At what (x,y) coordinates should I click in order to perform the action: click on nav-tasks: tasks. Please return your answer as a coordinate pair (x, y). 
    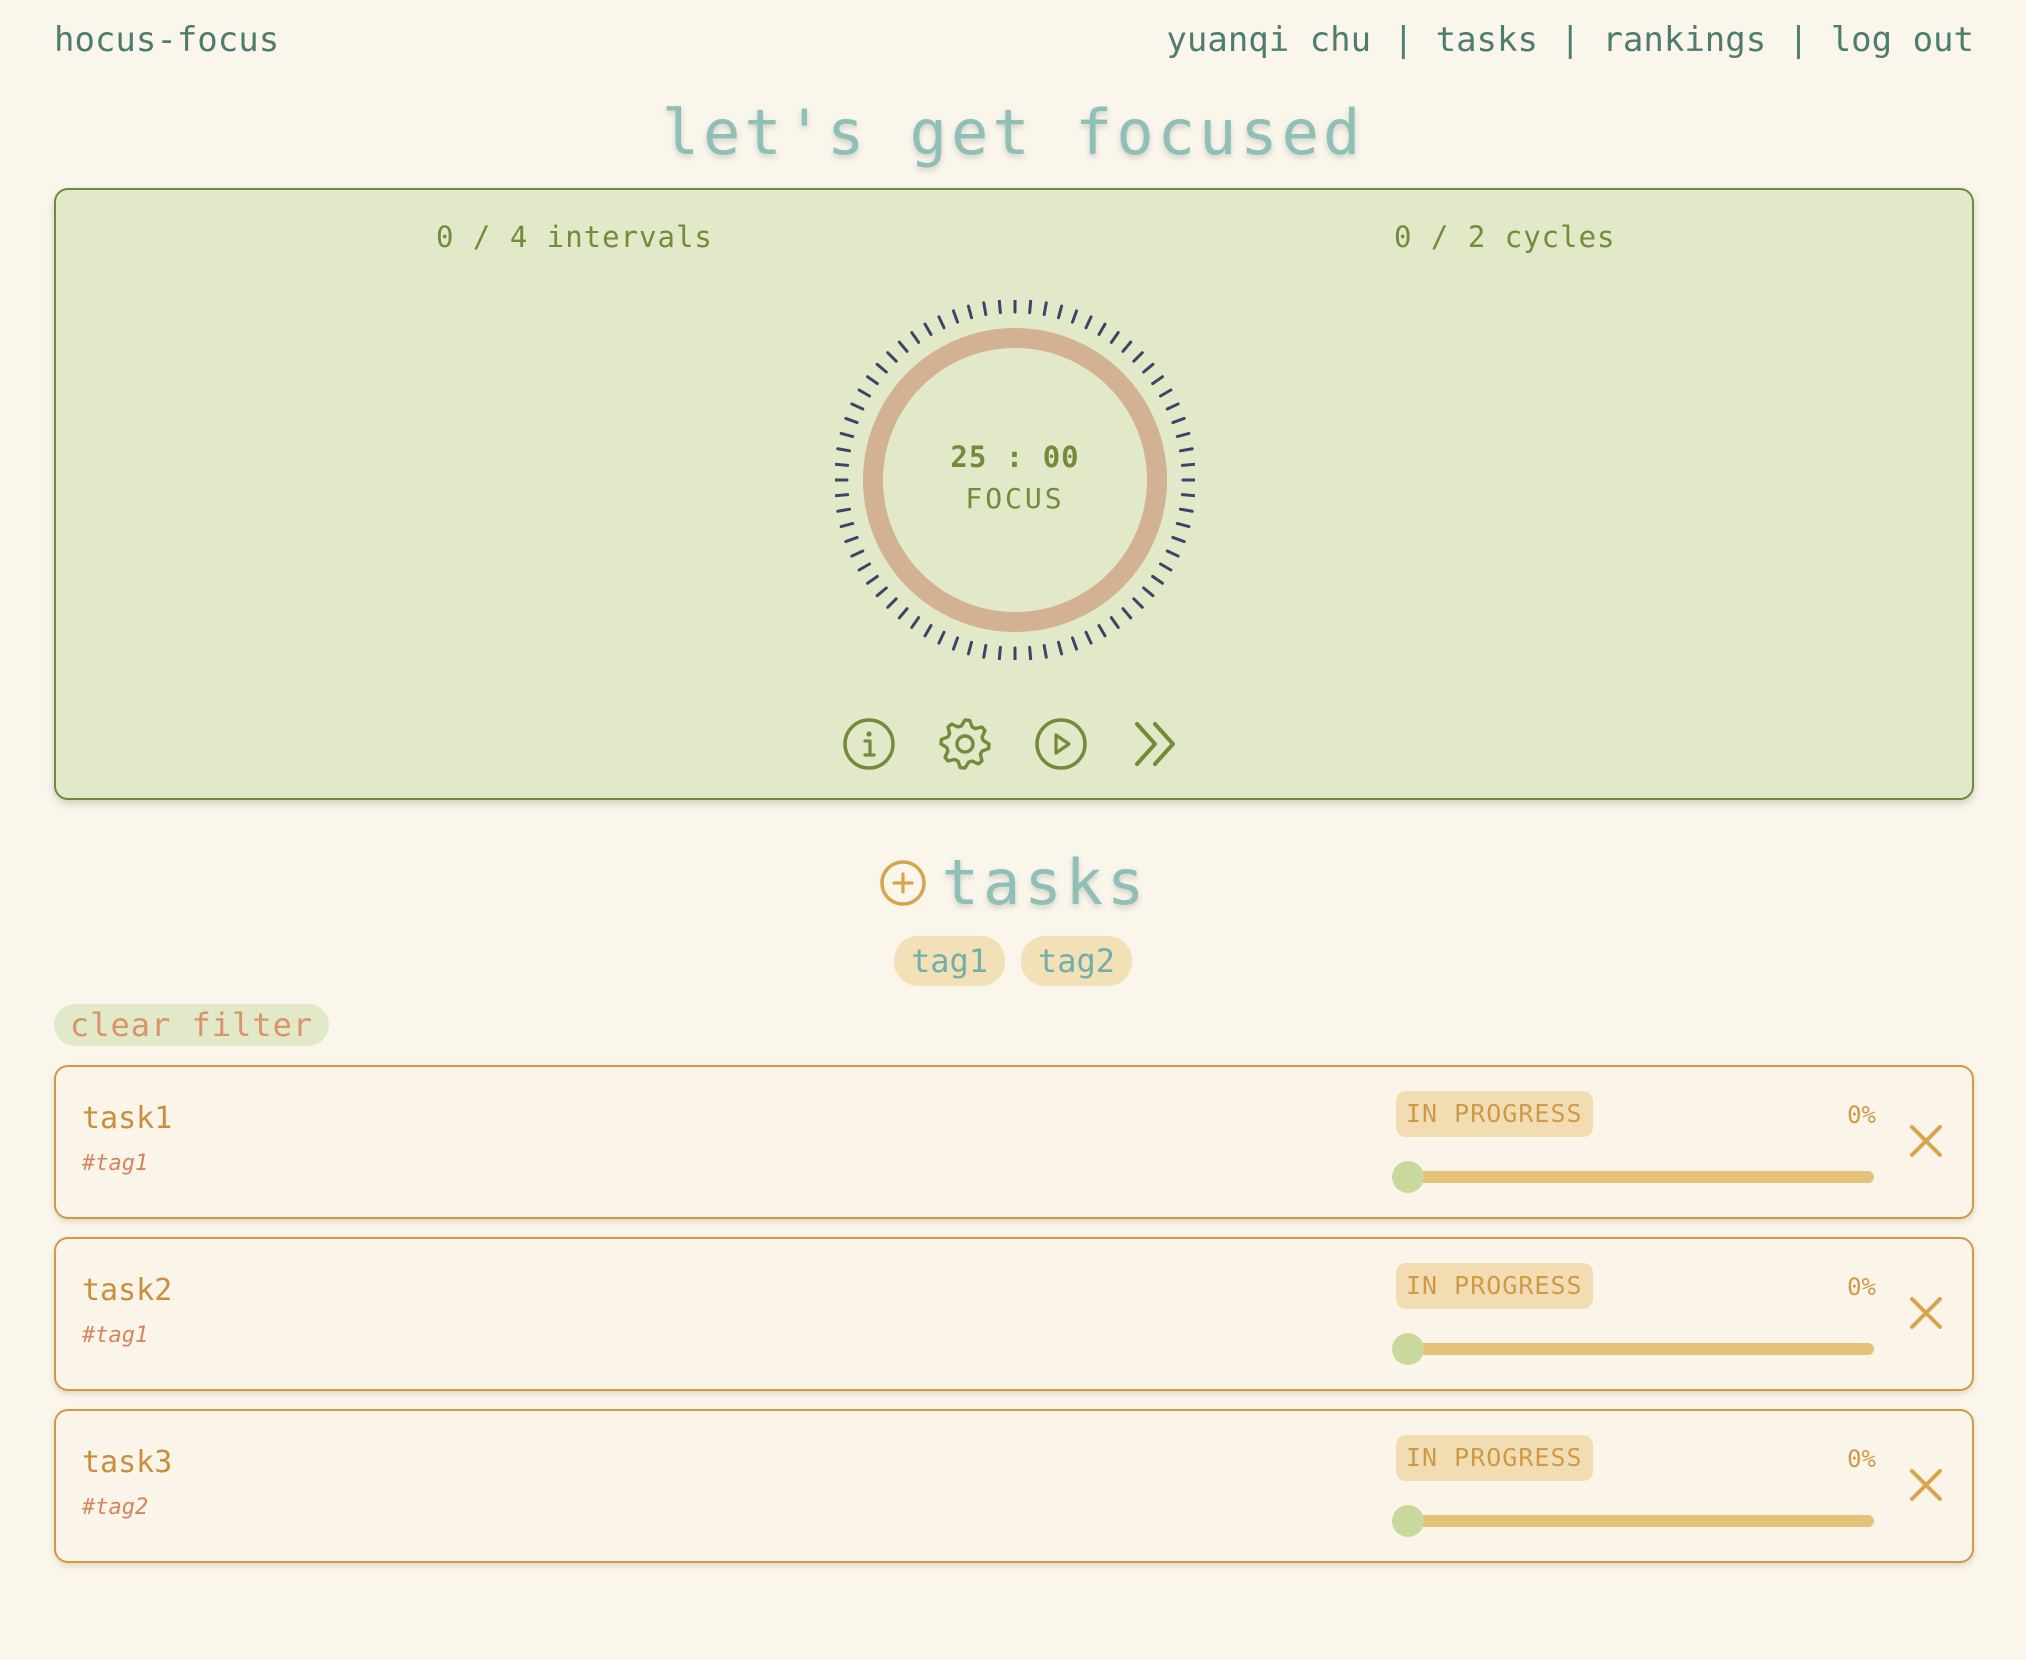
    Looking at the image, I should click on (1487, 40).